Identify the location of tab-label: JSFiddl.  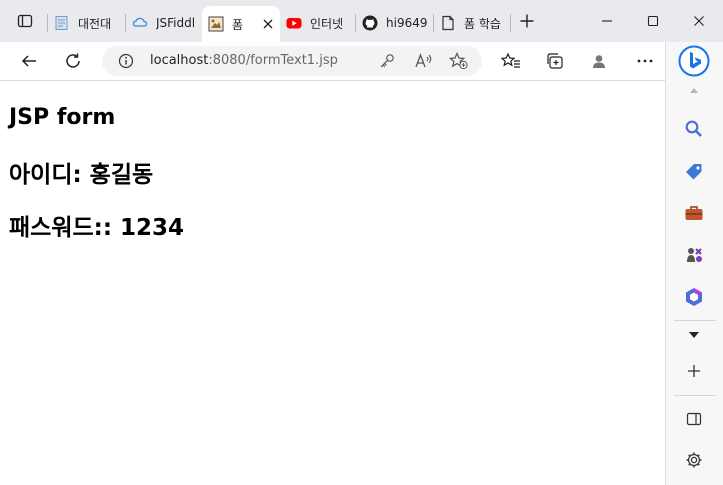
(176, 23).